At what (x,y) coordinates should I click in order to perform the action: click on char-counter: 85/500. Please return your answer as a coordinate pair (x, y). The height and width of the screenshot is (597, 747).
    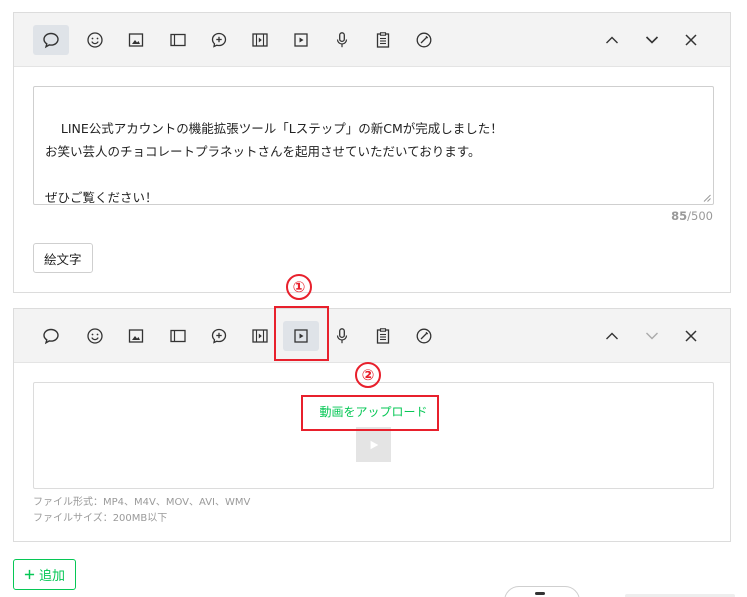
    Looking at the image, I should click on (692, 216).